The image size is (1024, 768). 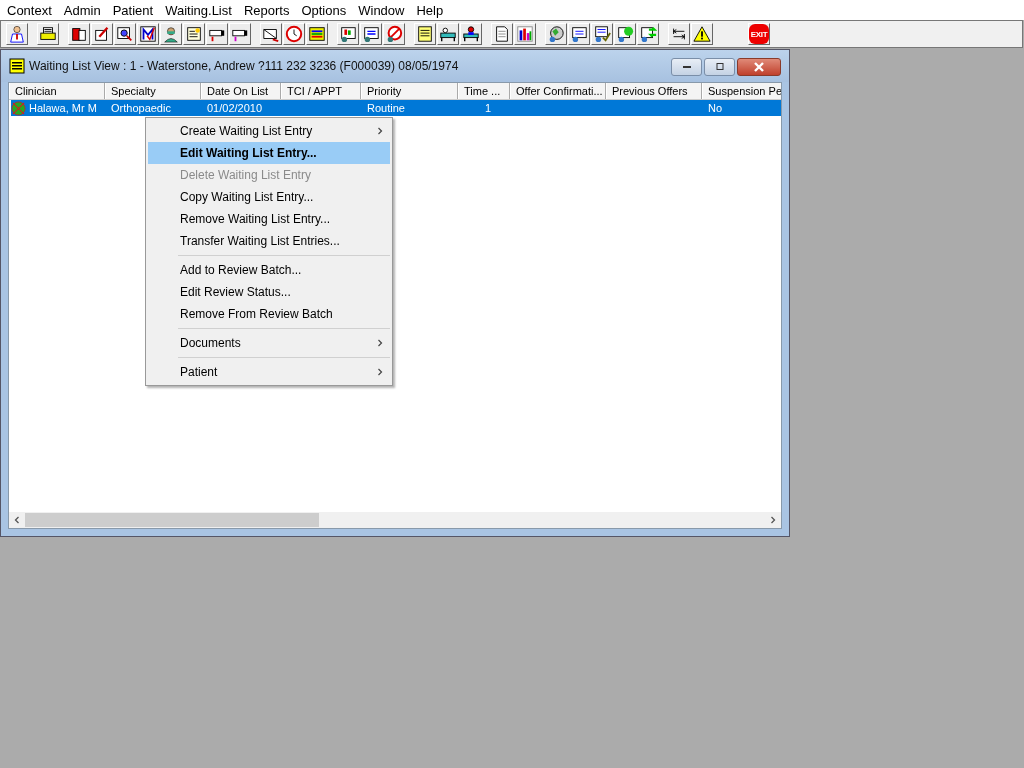 I want to click on list-button, so click(x=317, y=34).